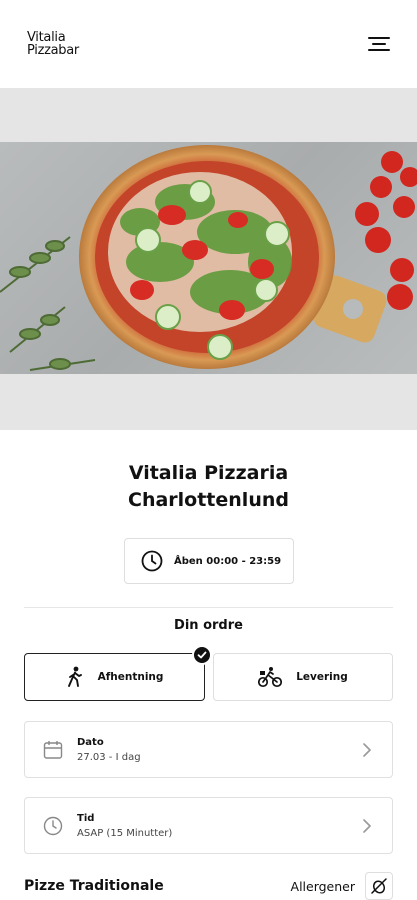  Describe the element at coordinates (208, 500) in the screenshot. I see `restaurant-name-line-2: Charlottenlund` at that location.